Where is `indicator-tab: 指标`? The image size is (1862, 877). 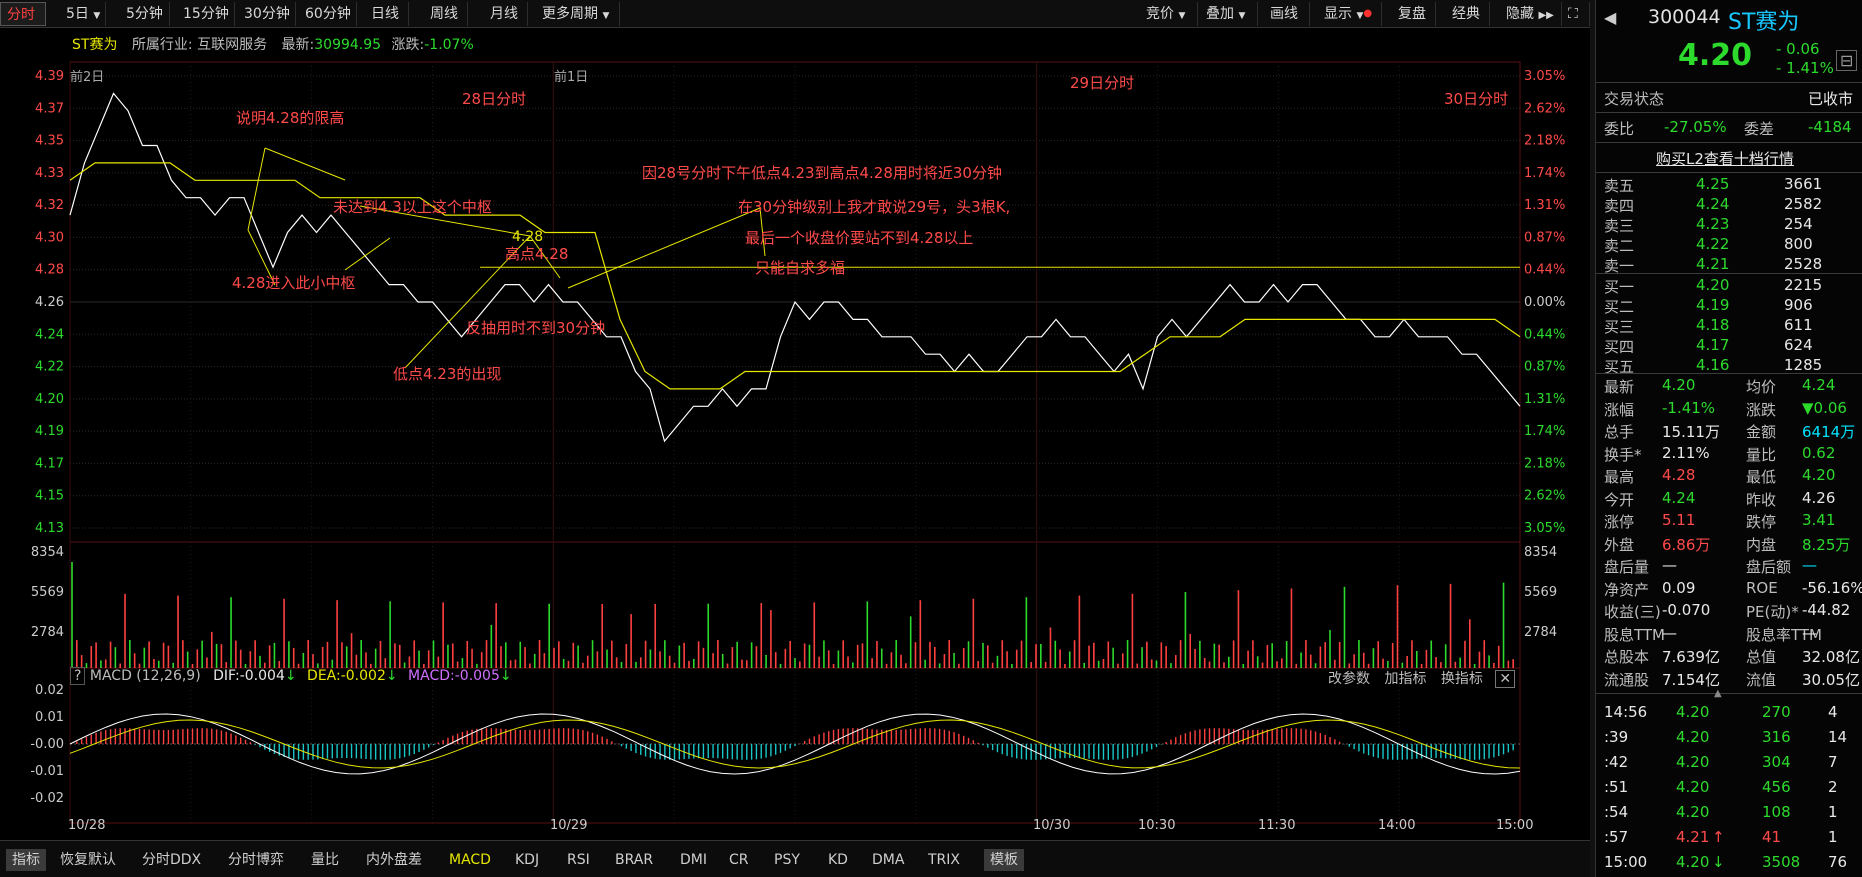 indicator-tab: 指标 is located at coordinates (26, 860).